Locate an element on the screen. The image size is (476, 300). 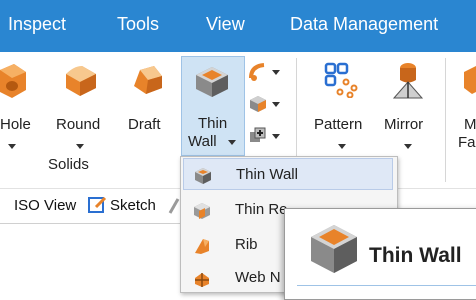
offset-icon is located at coordinates (258, 106).